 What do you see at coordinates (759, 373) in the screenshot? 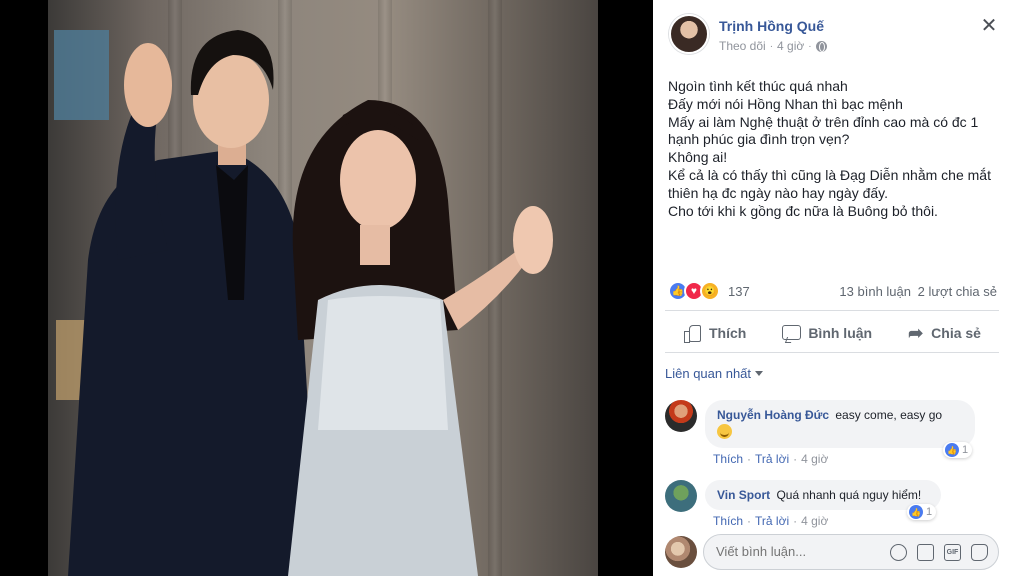
I see `caret-down-icon` at bounding box center [759, 373].